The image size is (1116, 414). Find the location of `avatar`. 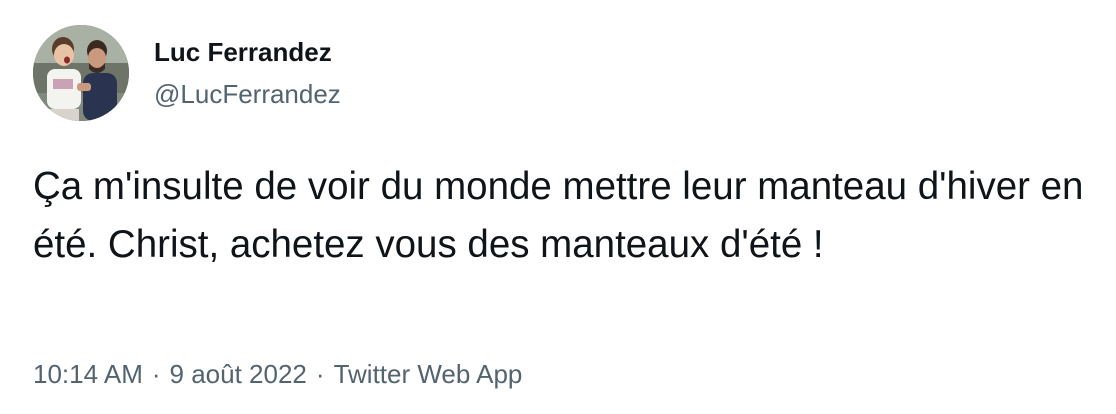

avatar is located at coordinates (81, 73).